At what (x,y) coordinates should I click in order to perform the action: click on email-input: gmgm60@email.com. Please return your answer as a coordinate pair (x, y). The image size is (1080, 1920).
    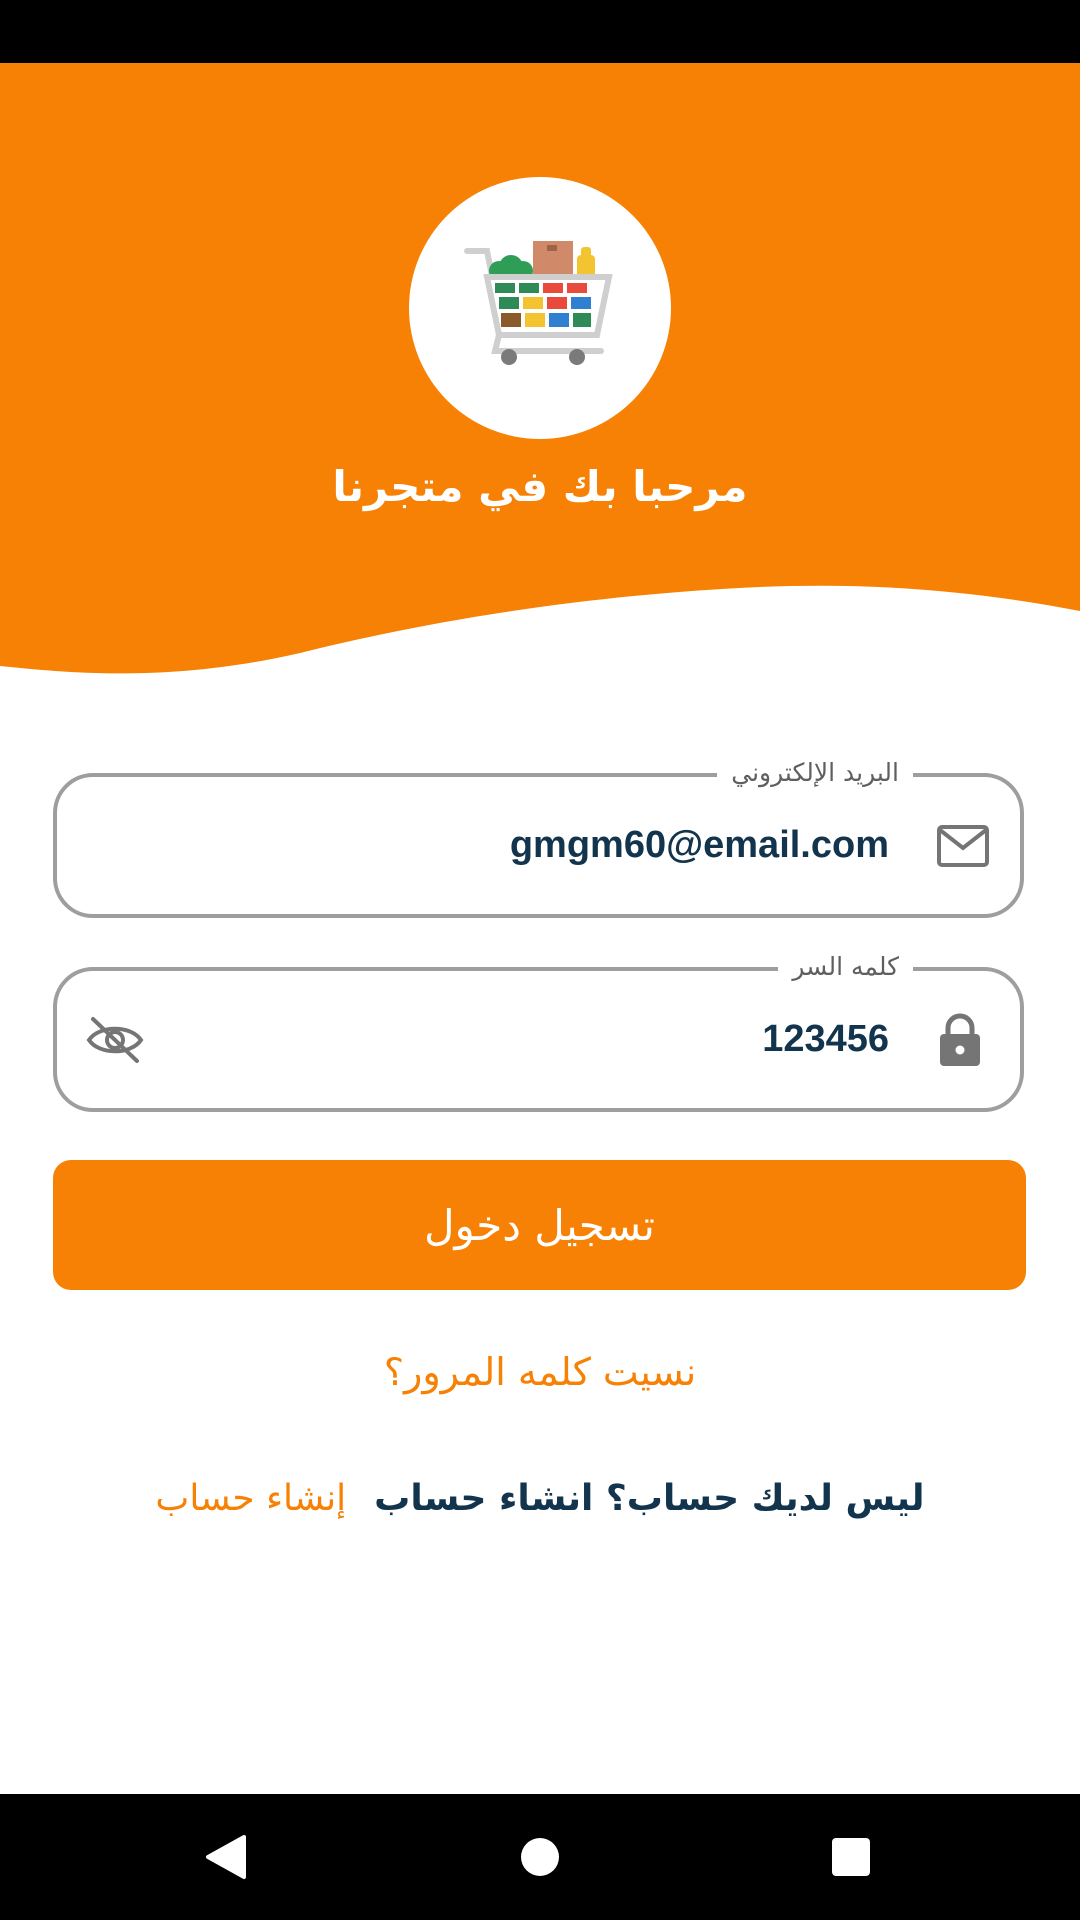
    Looking at the image, I should click on (539, 845).